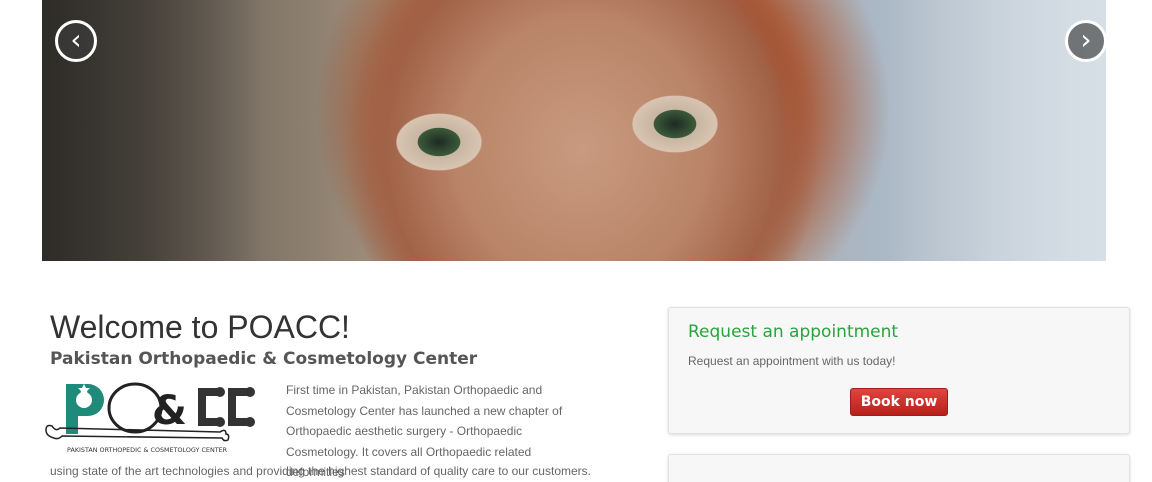 This screenshot has width=1152, height=482. I want to click on book-now-button: Book now, so click(899, 402).